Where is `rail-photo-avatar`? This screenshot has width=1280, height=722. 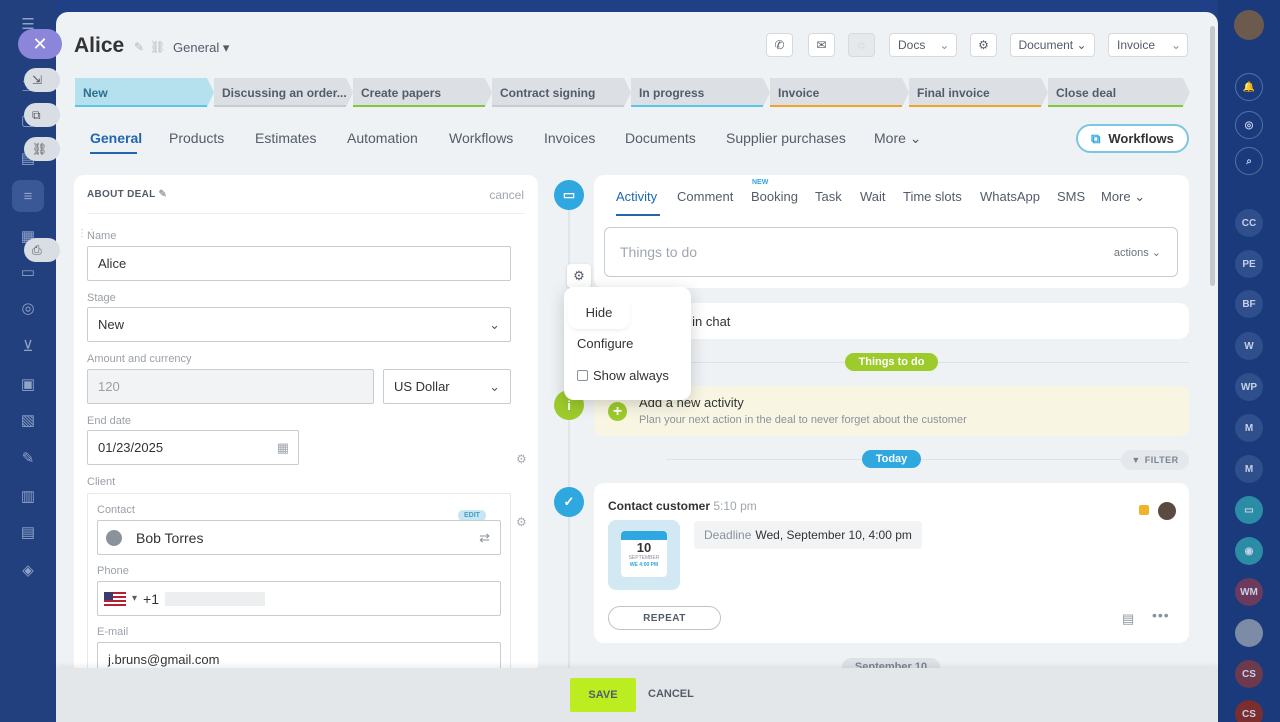
rail-photo-avatar is located at coordinates (1249, 633).